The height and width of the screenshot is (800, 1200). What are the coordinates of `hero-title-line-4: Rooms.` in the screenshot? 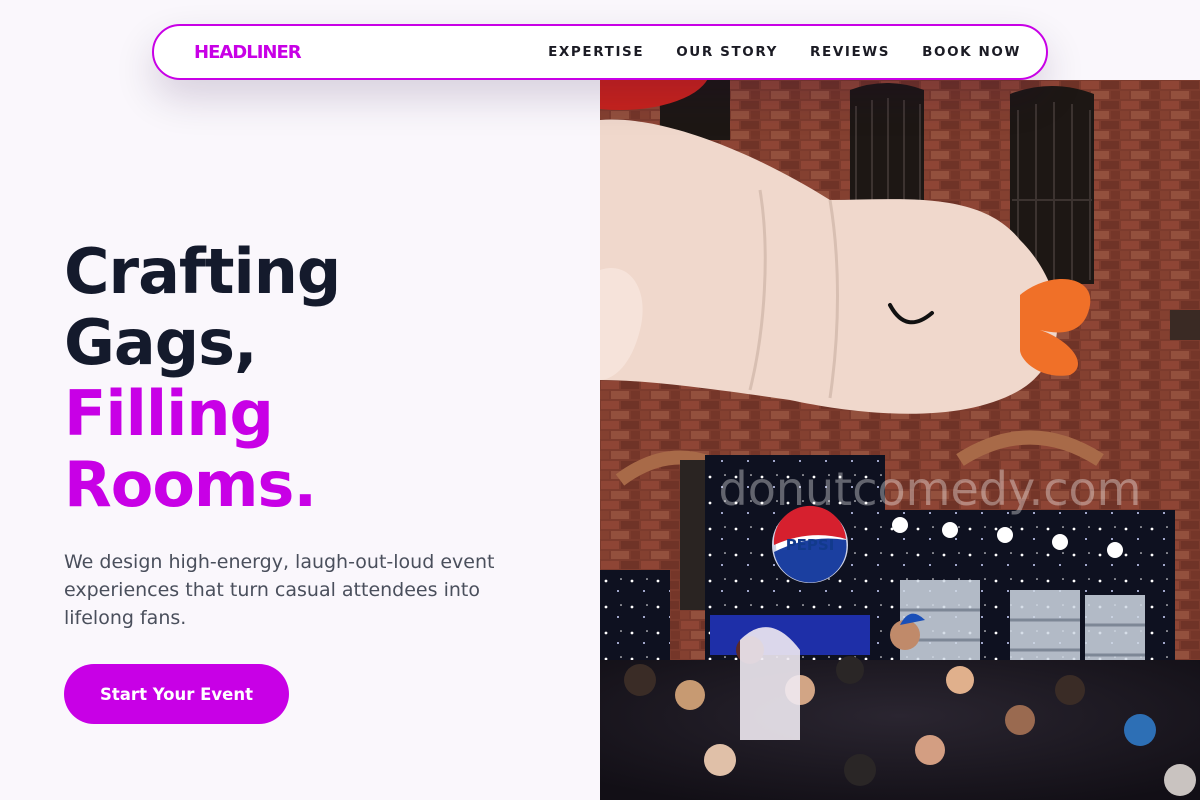 It's located at (190, 484).